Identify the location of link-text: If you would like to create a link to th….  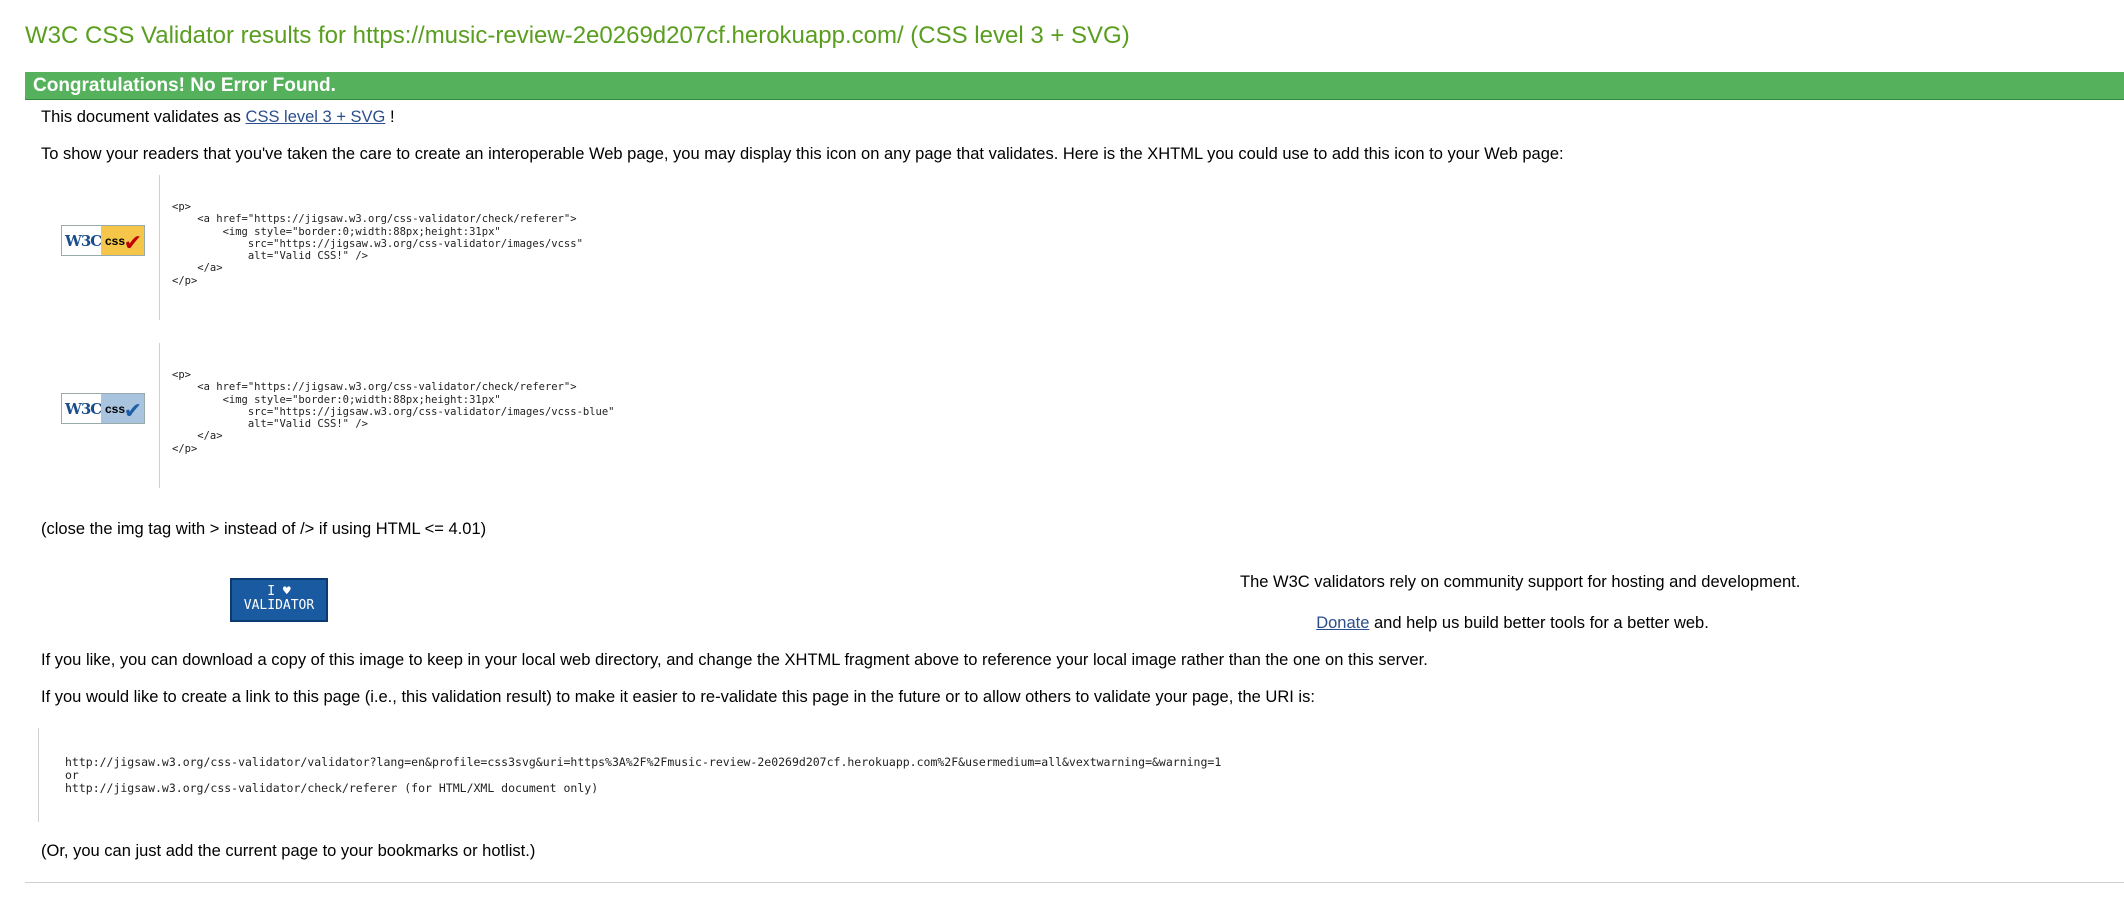
(678, 697).